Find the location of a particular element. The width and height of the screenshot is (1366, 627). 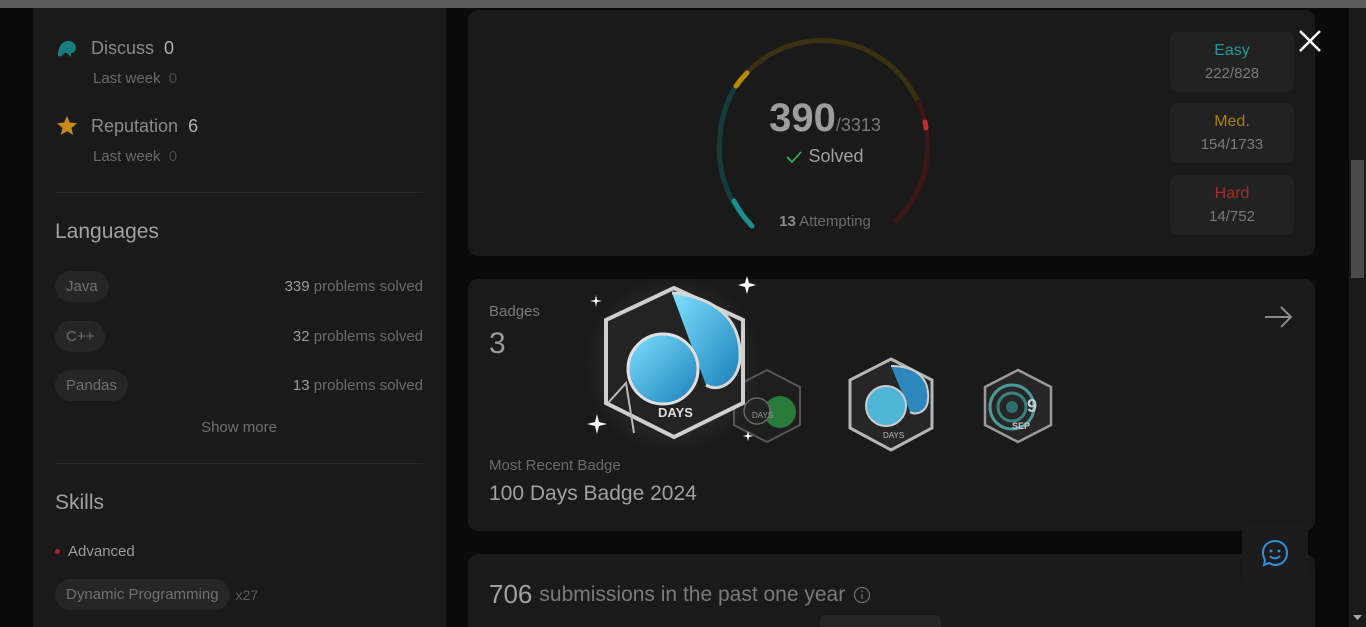

badges-label: Badges is located at coordinates (514, 311).